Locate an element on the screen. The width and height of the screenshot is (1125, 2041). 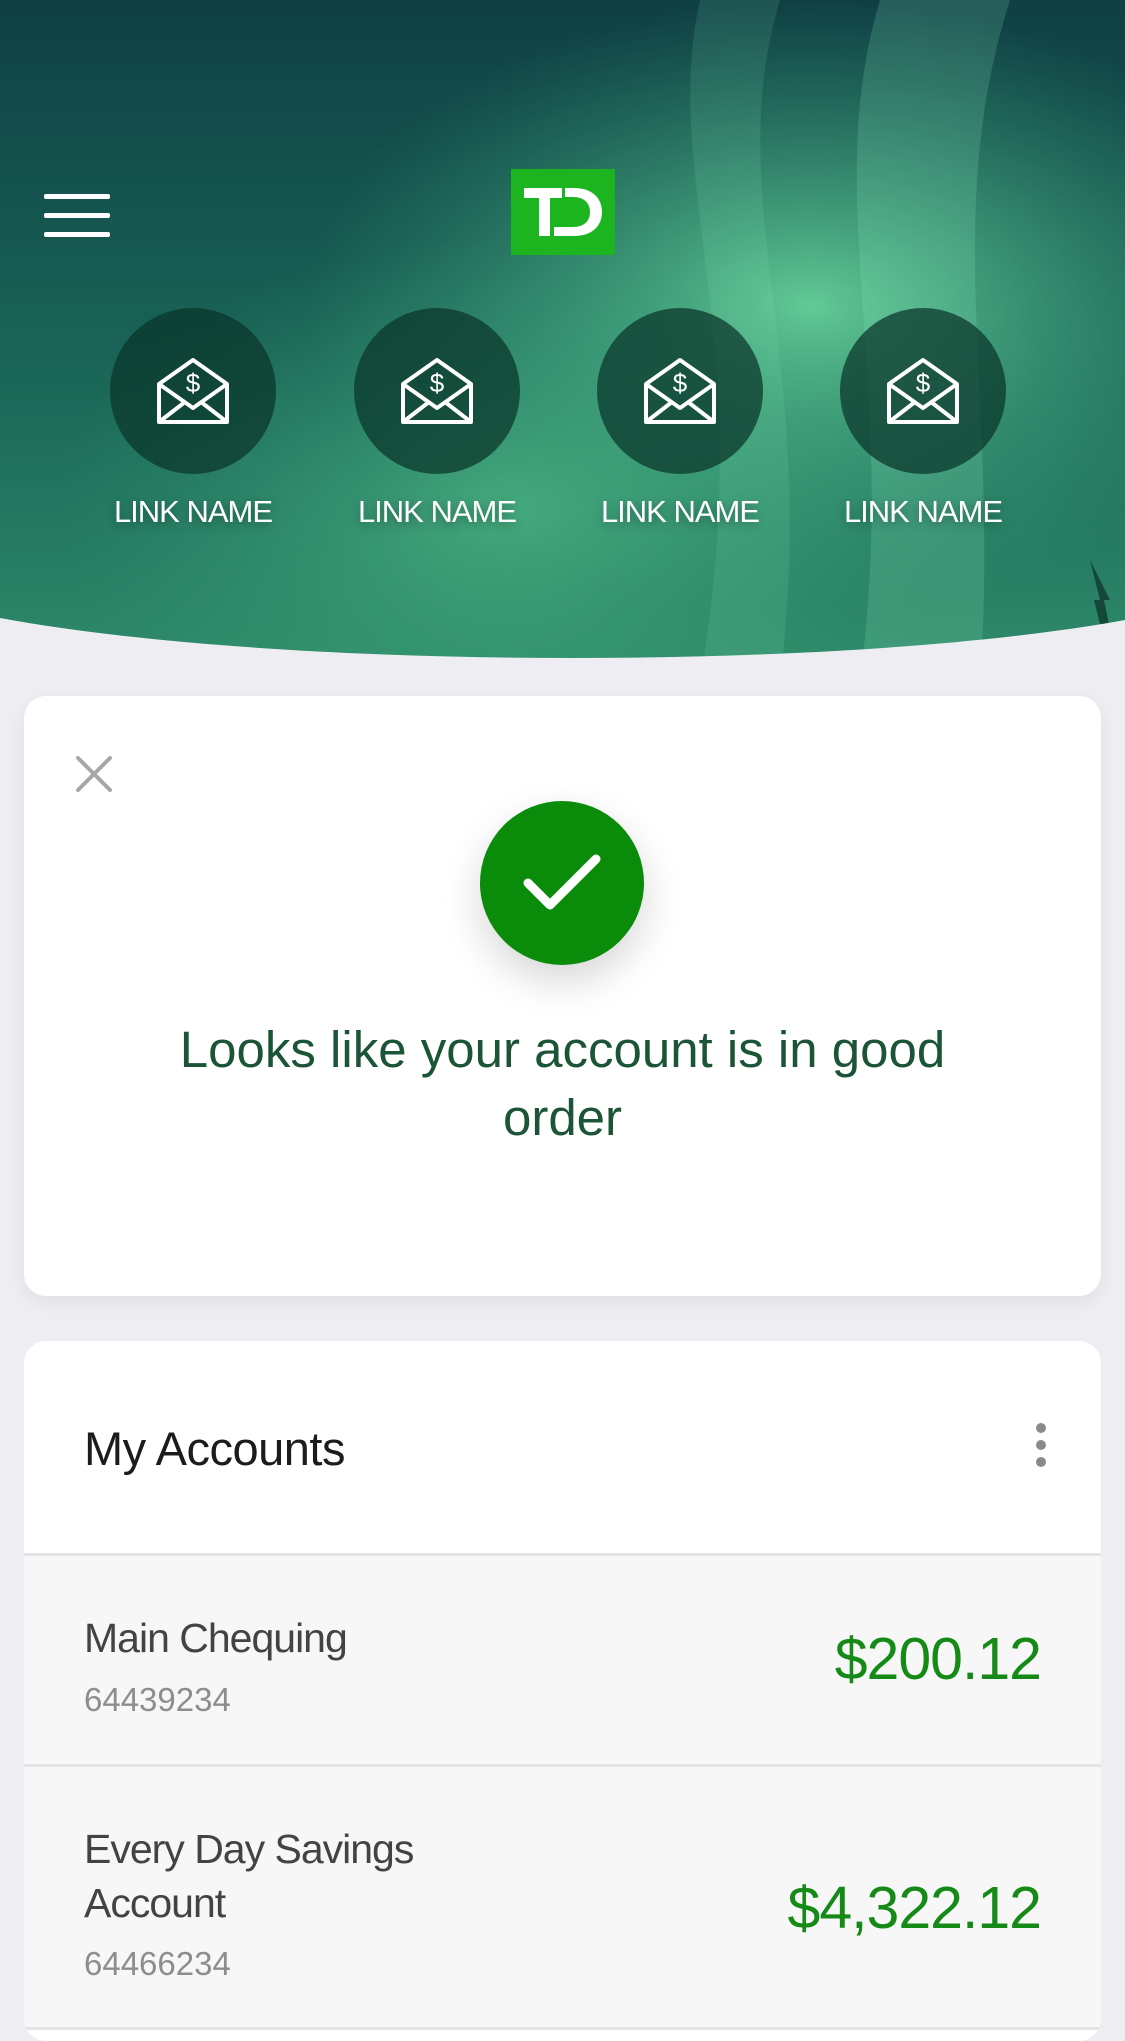
account-balance: $200.12 is located at coordinates (938, 1659).